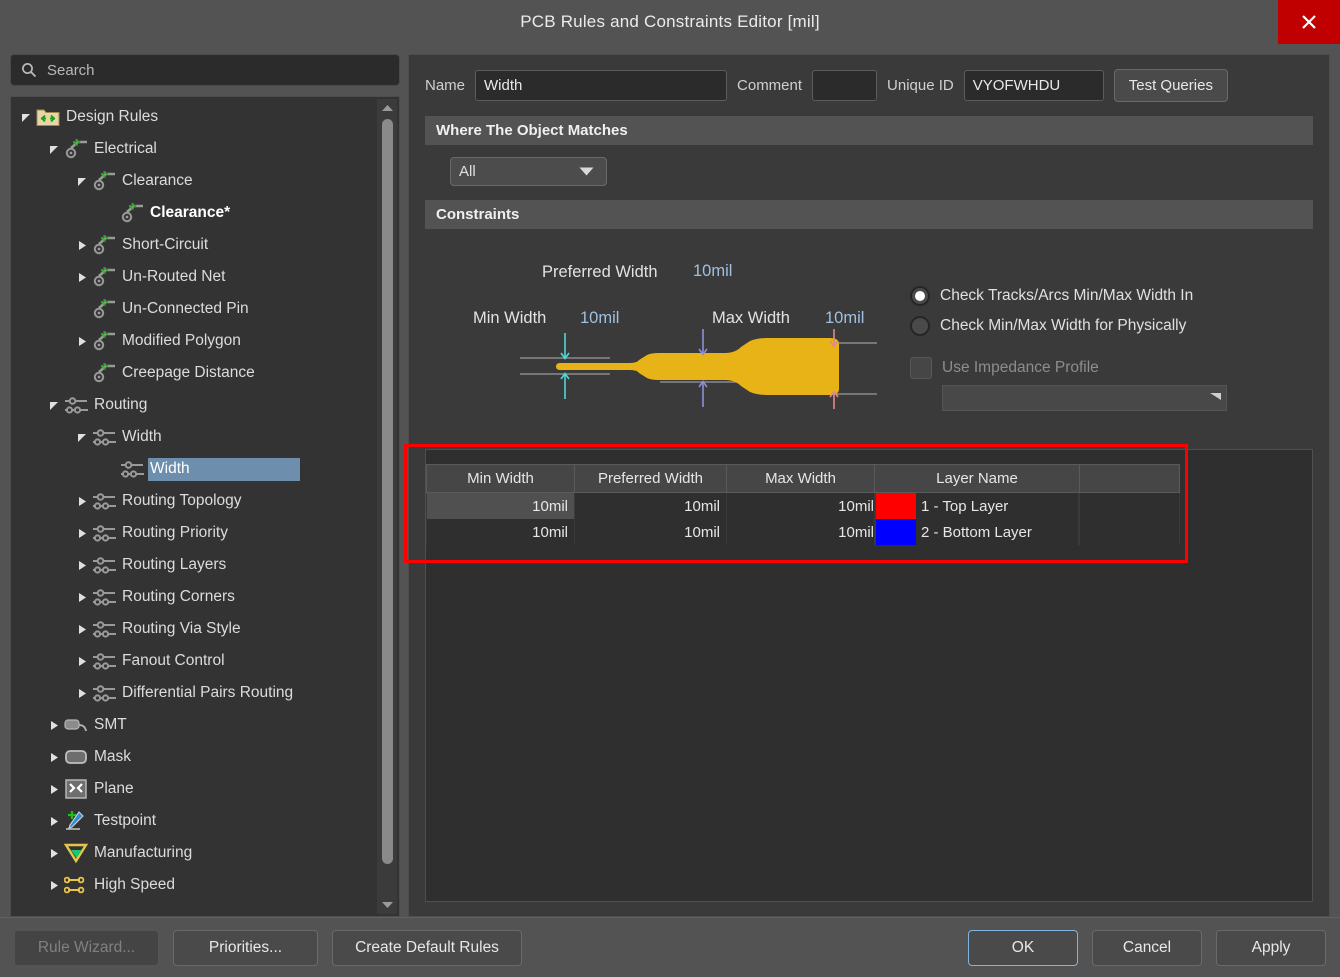 The width and height of the screenshot is (1340, 977). I want to click on close-button, so click(1309, 22).